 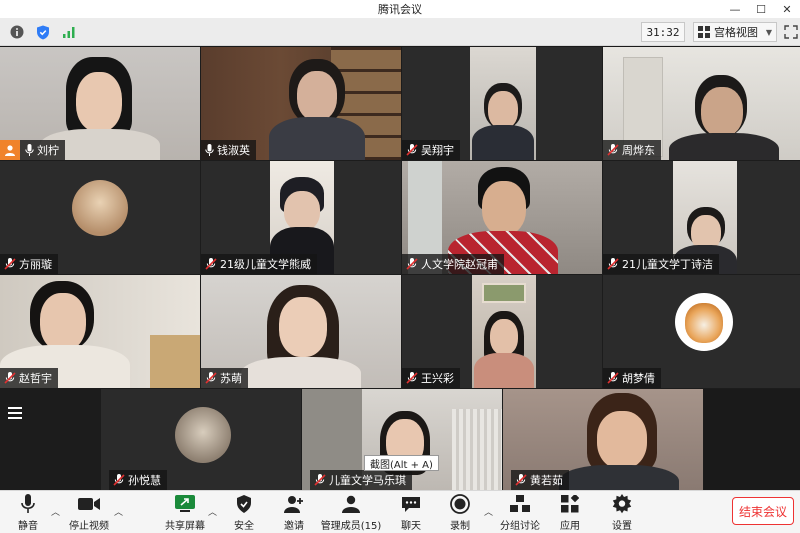 What do you see at coordinates (638, 378) in the screenshot?
I see `participant-name: 胡梦倩` at bounding box center [638, 378].